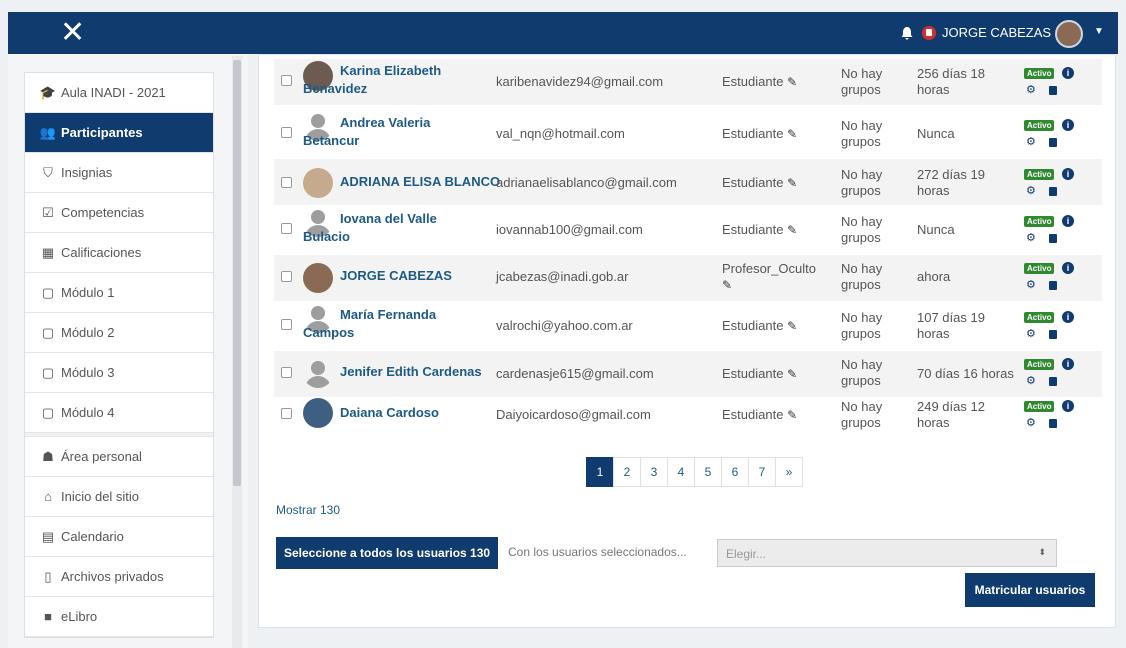 The image size is (1126, 648). I want to click on participant-name: JORGE CABEZAS, so click(420, 276).